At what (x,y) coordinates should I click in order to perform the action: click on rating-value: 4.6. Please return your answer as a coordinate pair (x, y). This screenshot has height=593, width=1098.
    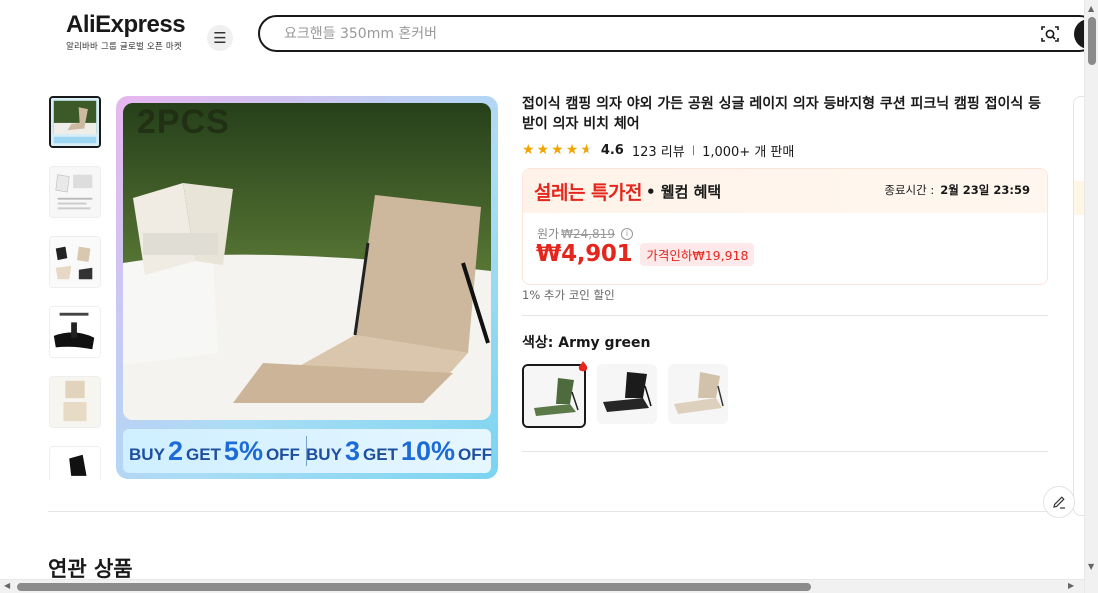
    Looking at the image, I should click on (612, 150).